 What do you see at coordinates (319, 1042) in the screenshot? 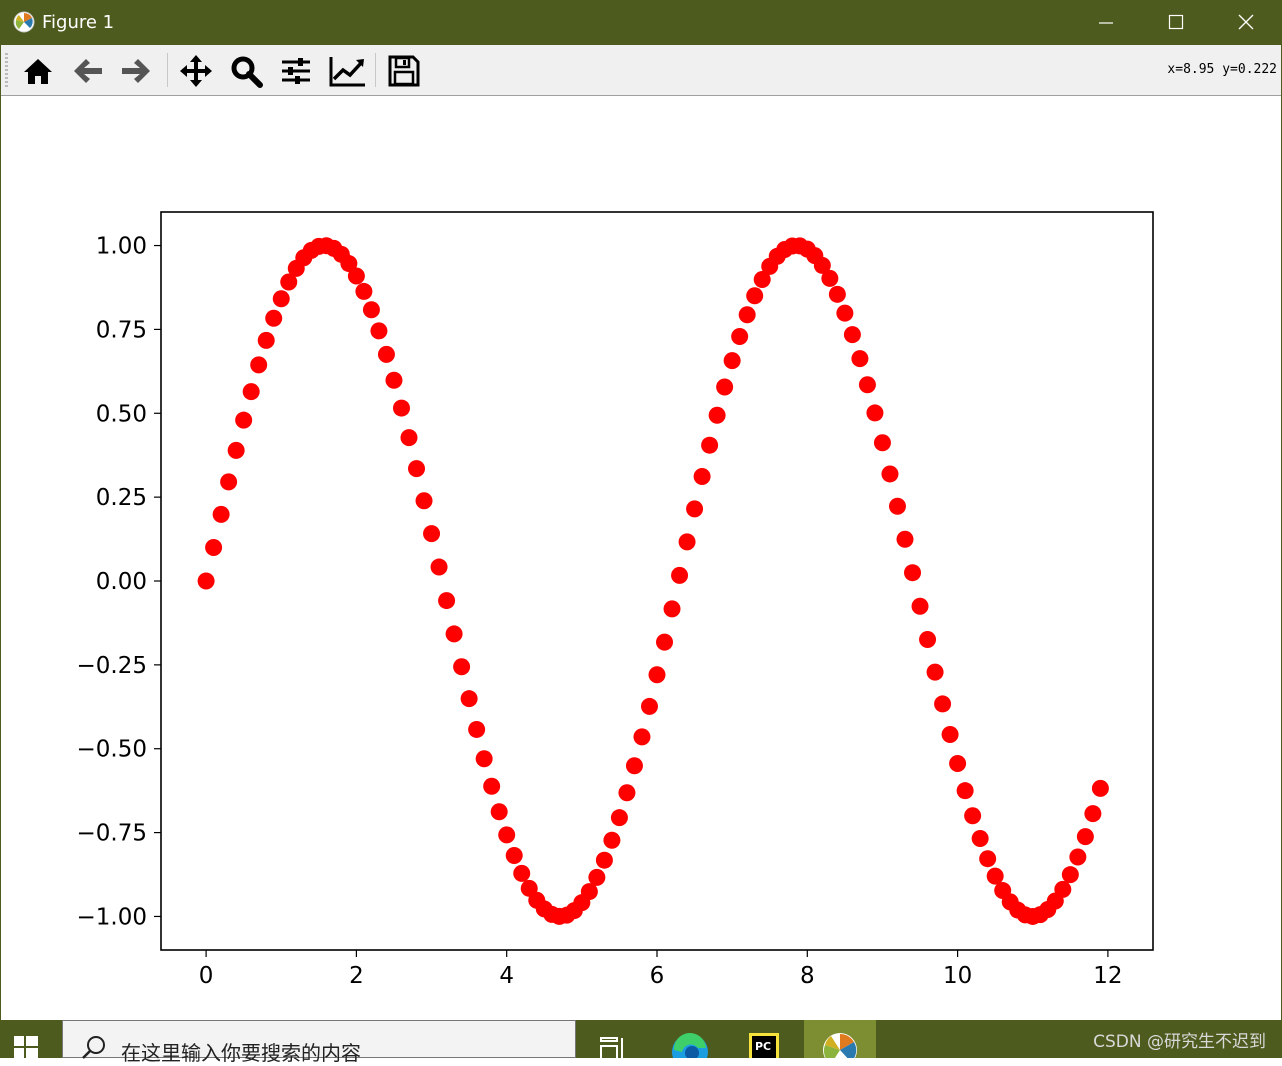
I see `taskbar-search: 在这里输入你要搜索的内容` at bounding box center [319, 1042].